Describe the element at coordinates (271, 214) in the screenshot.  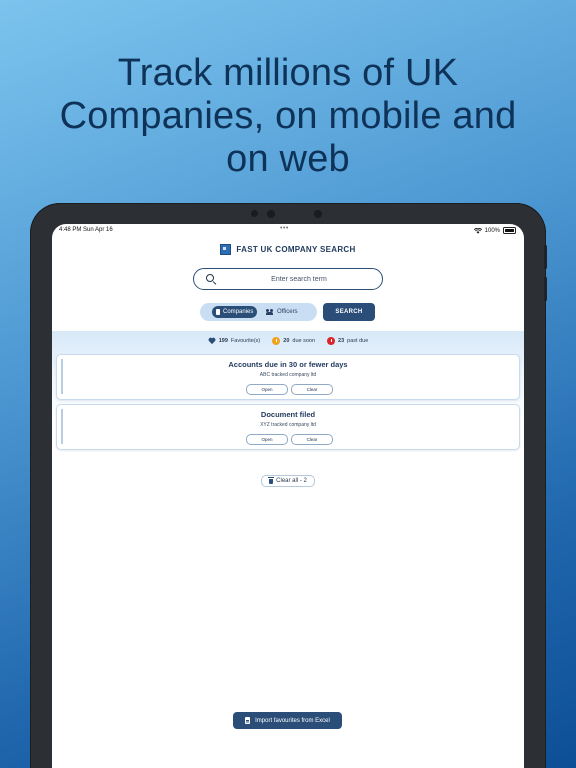
I see `camera-lens` at that location.